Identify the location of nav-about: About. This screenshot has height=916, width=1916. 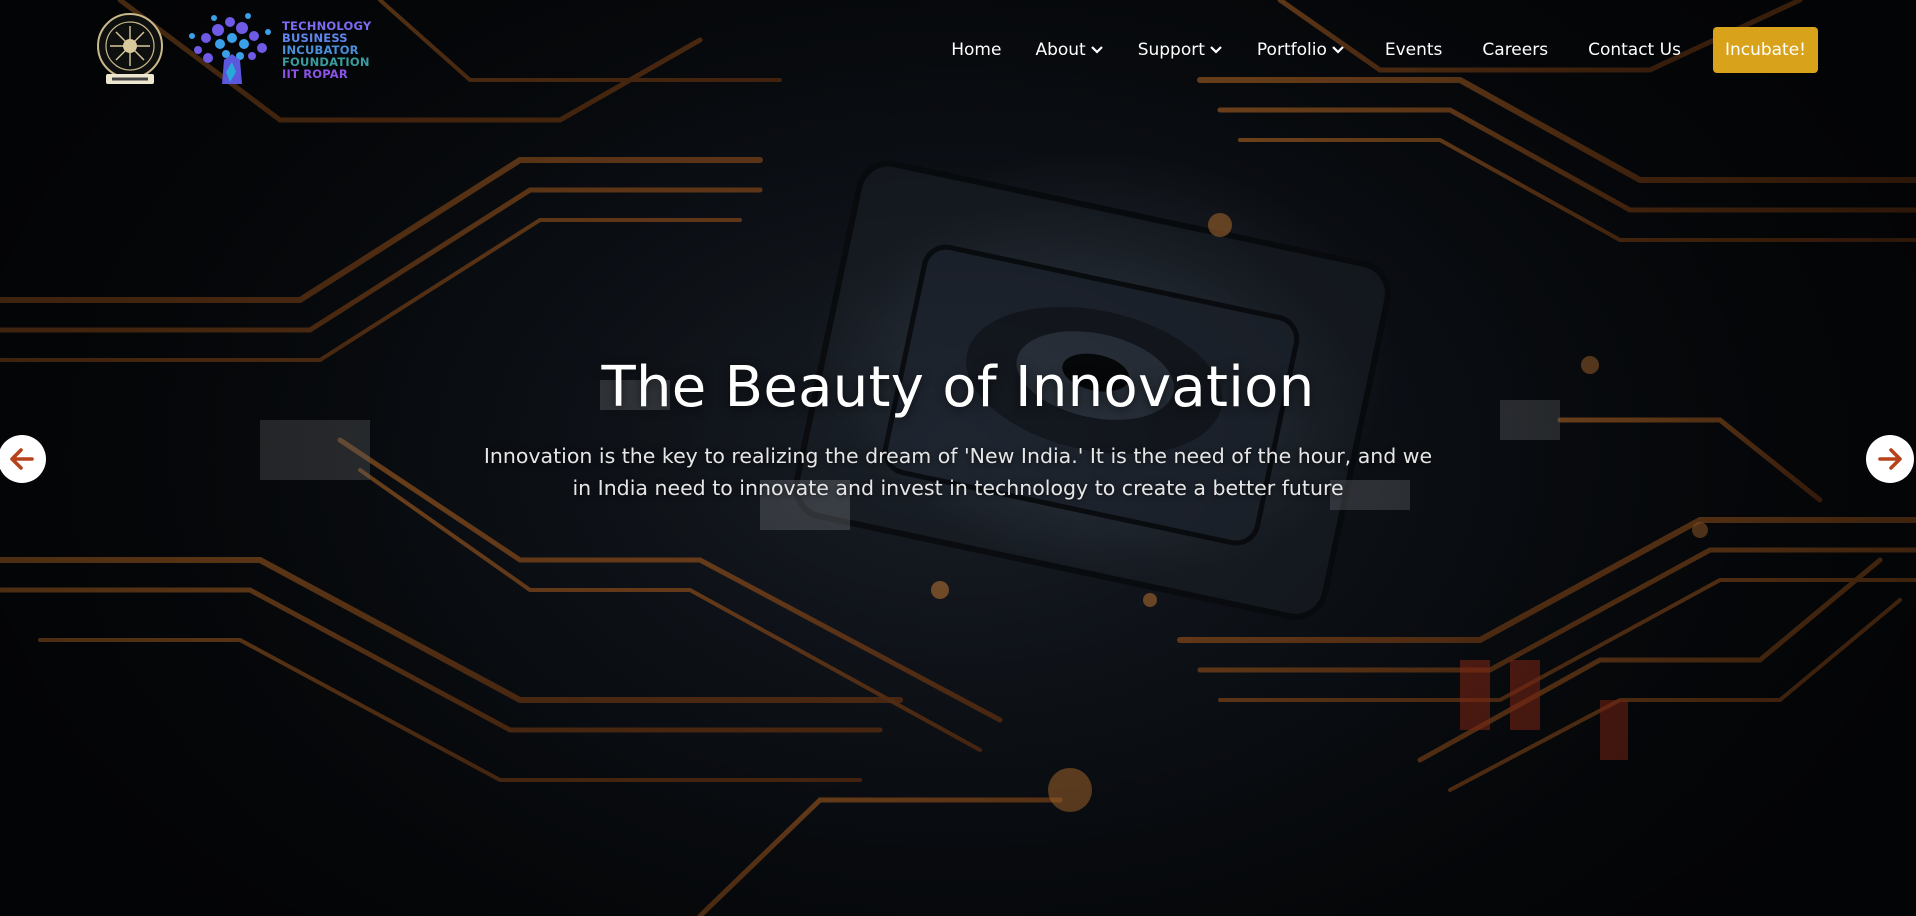
(1069, 50).